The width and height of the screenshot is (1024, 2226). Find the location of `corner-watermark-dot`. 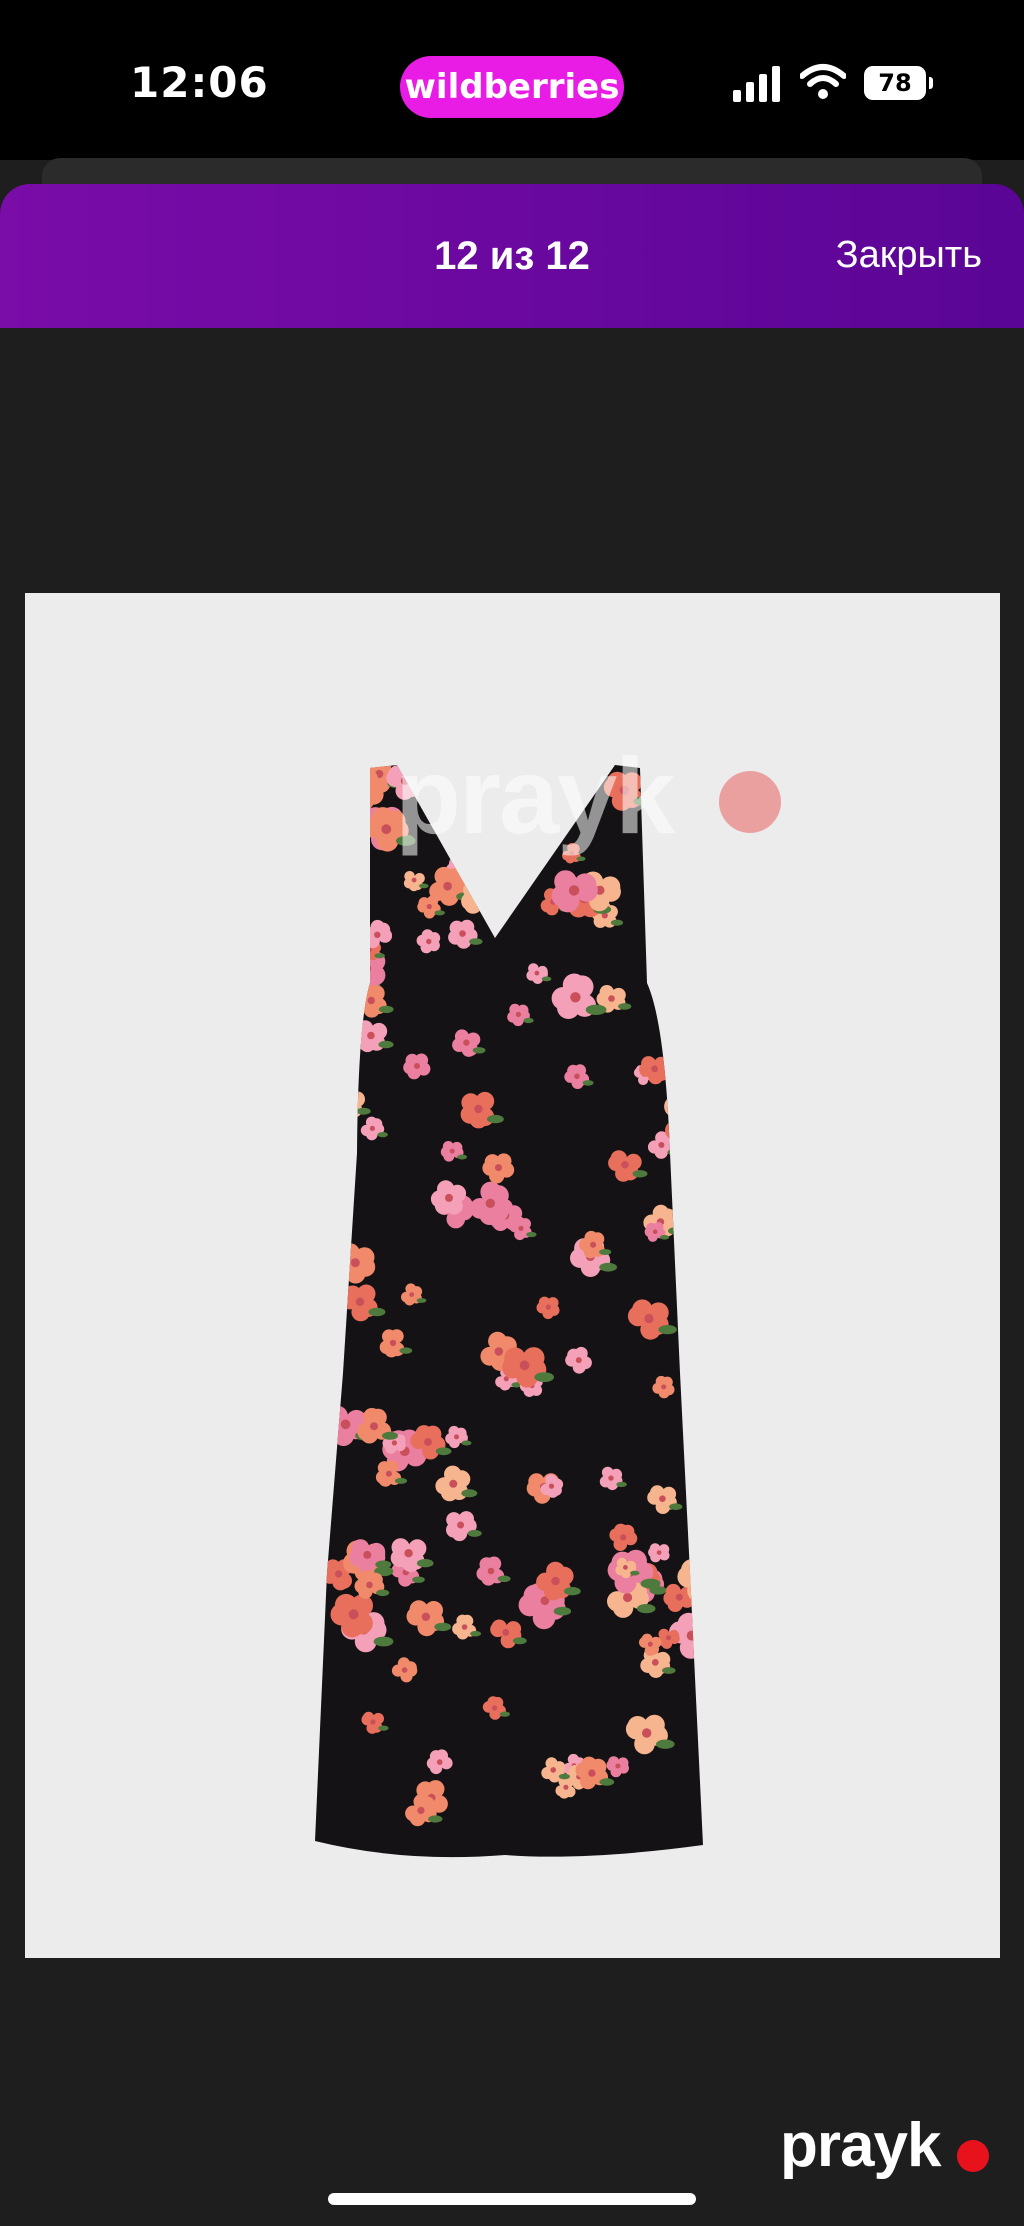

corner-watermark-dot is located at coordinates (973, 2156).